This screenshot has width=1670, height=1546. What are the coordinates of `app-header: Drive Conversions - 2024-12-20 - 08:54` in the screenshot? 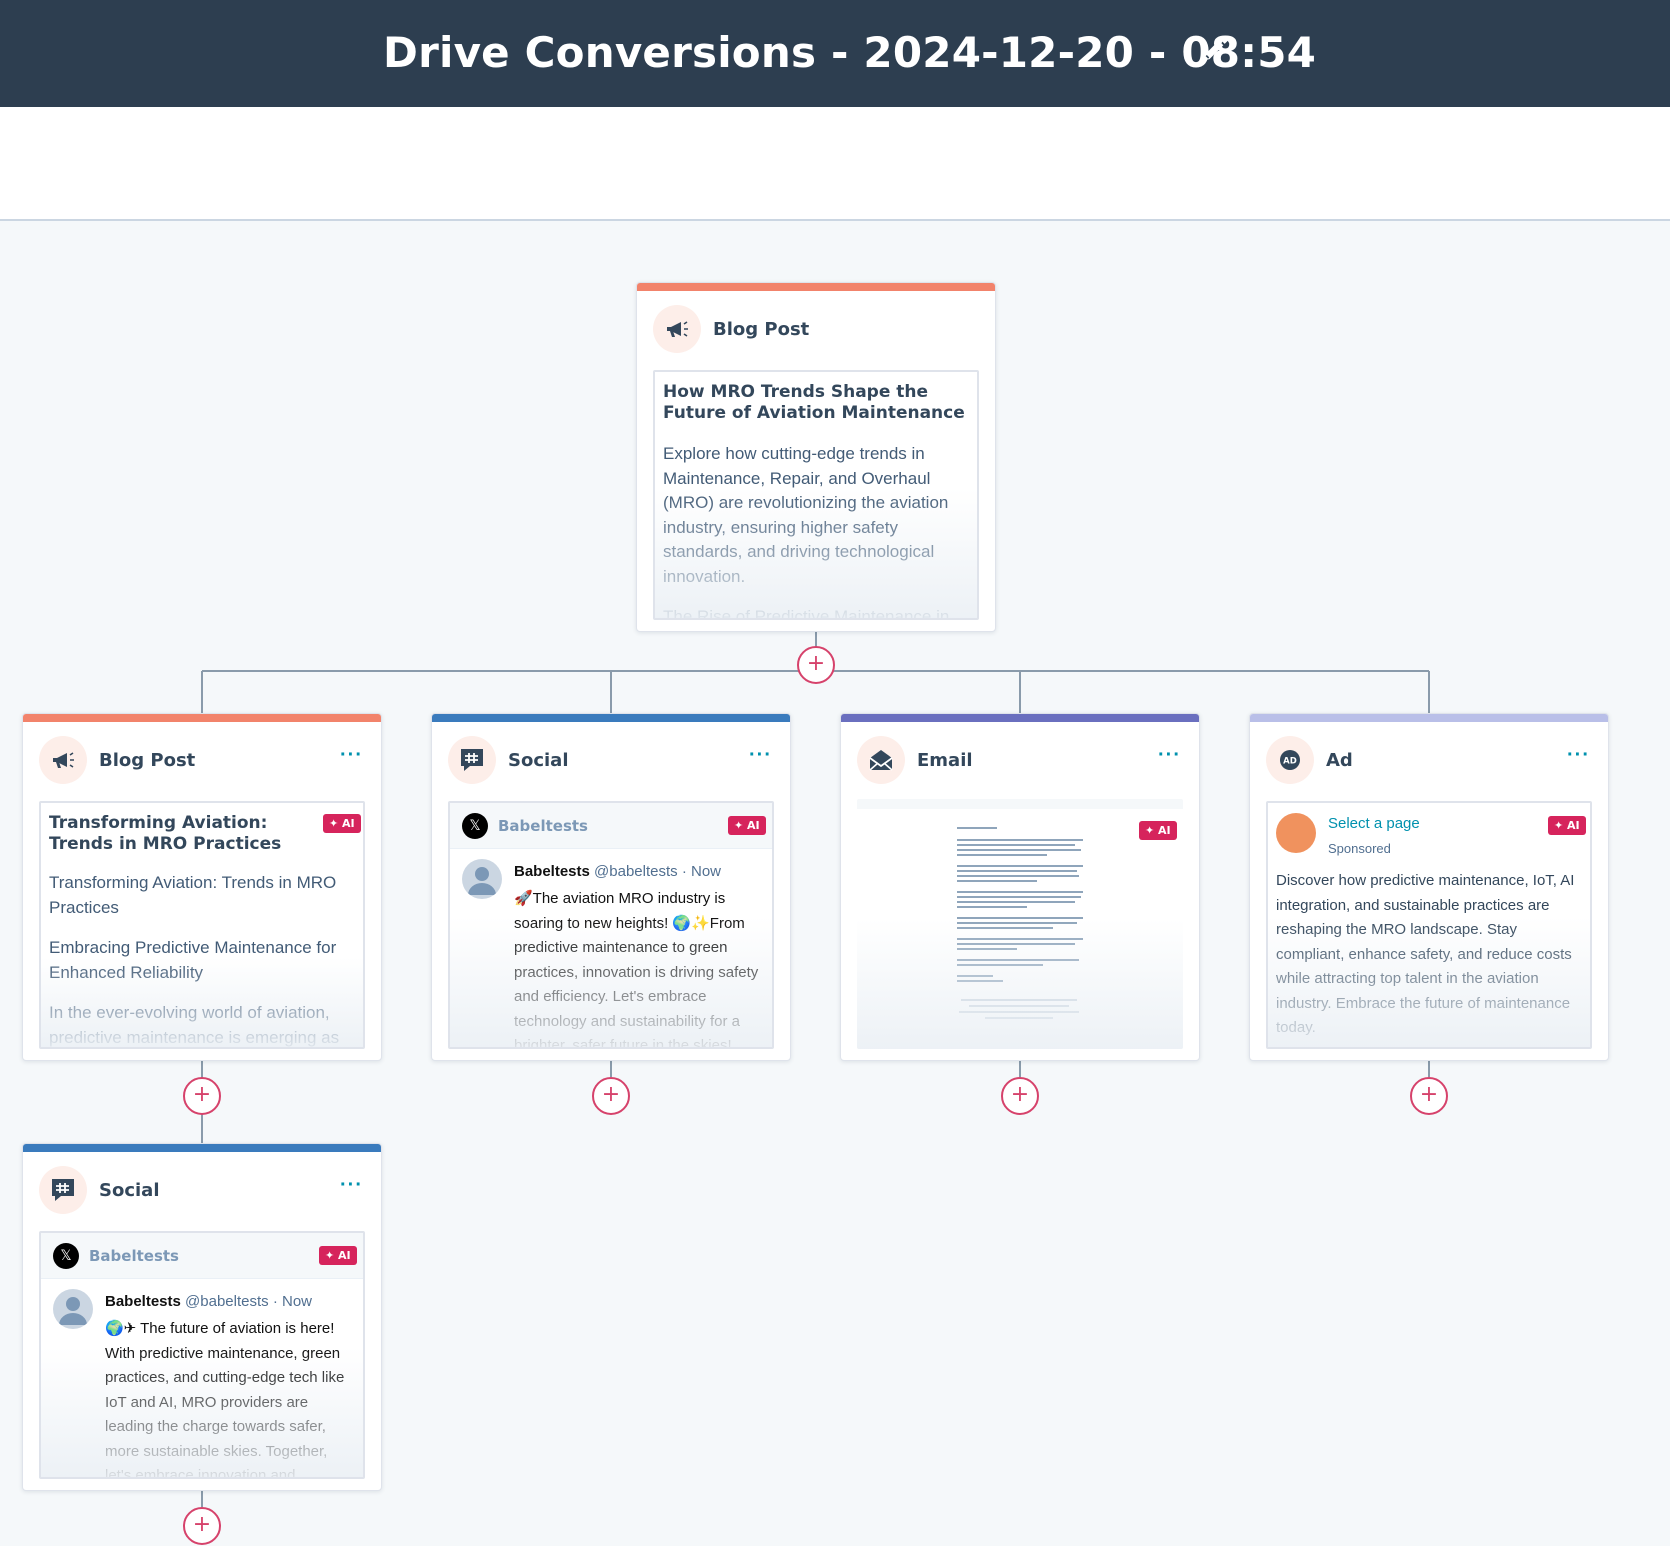 It's located at (835, 53).